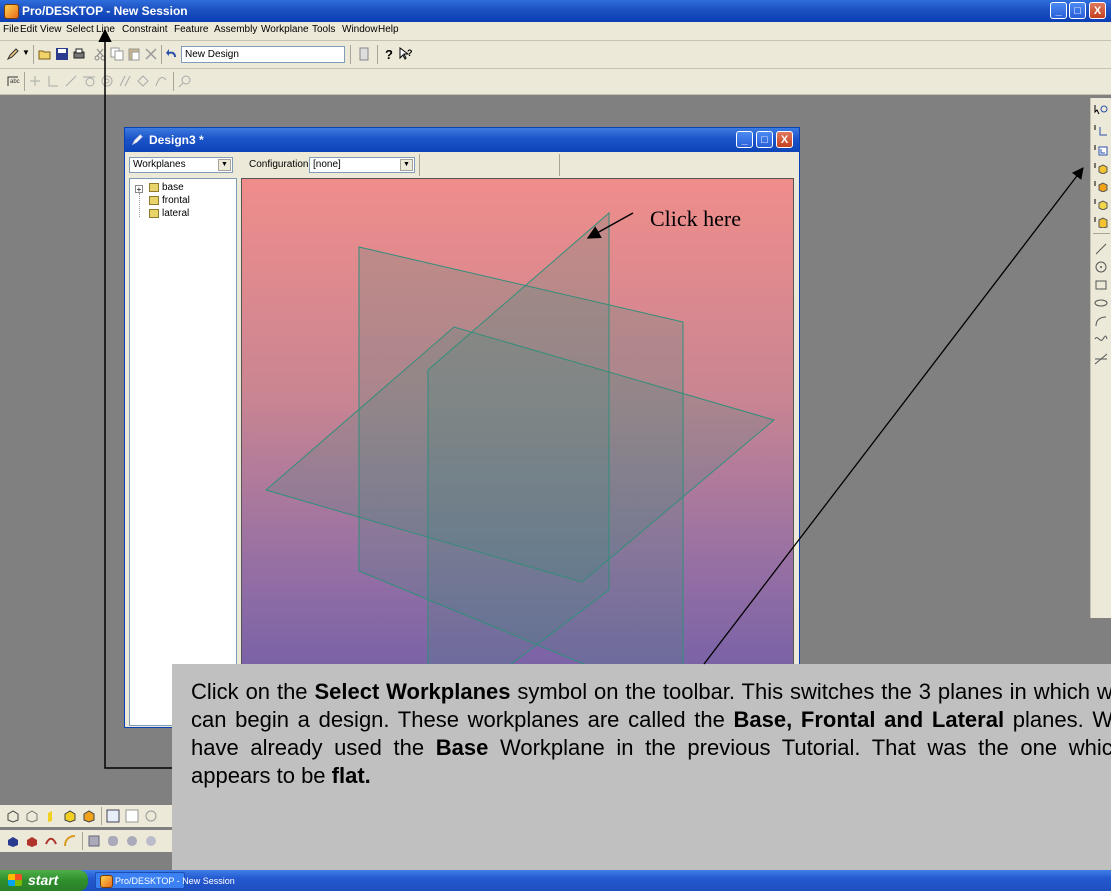 The width and height of the screenshot is (1111, 891). Describe the element at coordinates (145, 29) in the screenshot. I see `menu-constraint: Constraint` at that location.